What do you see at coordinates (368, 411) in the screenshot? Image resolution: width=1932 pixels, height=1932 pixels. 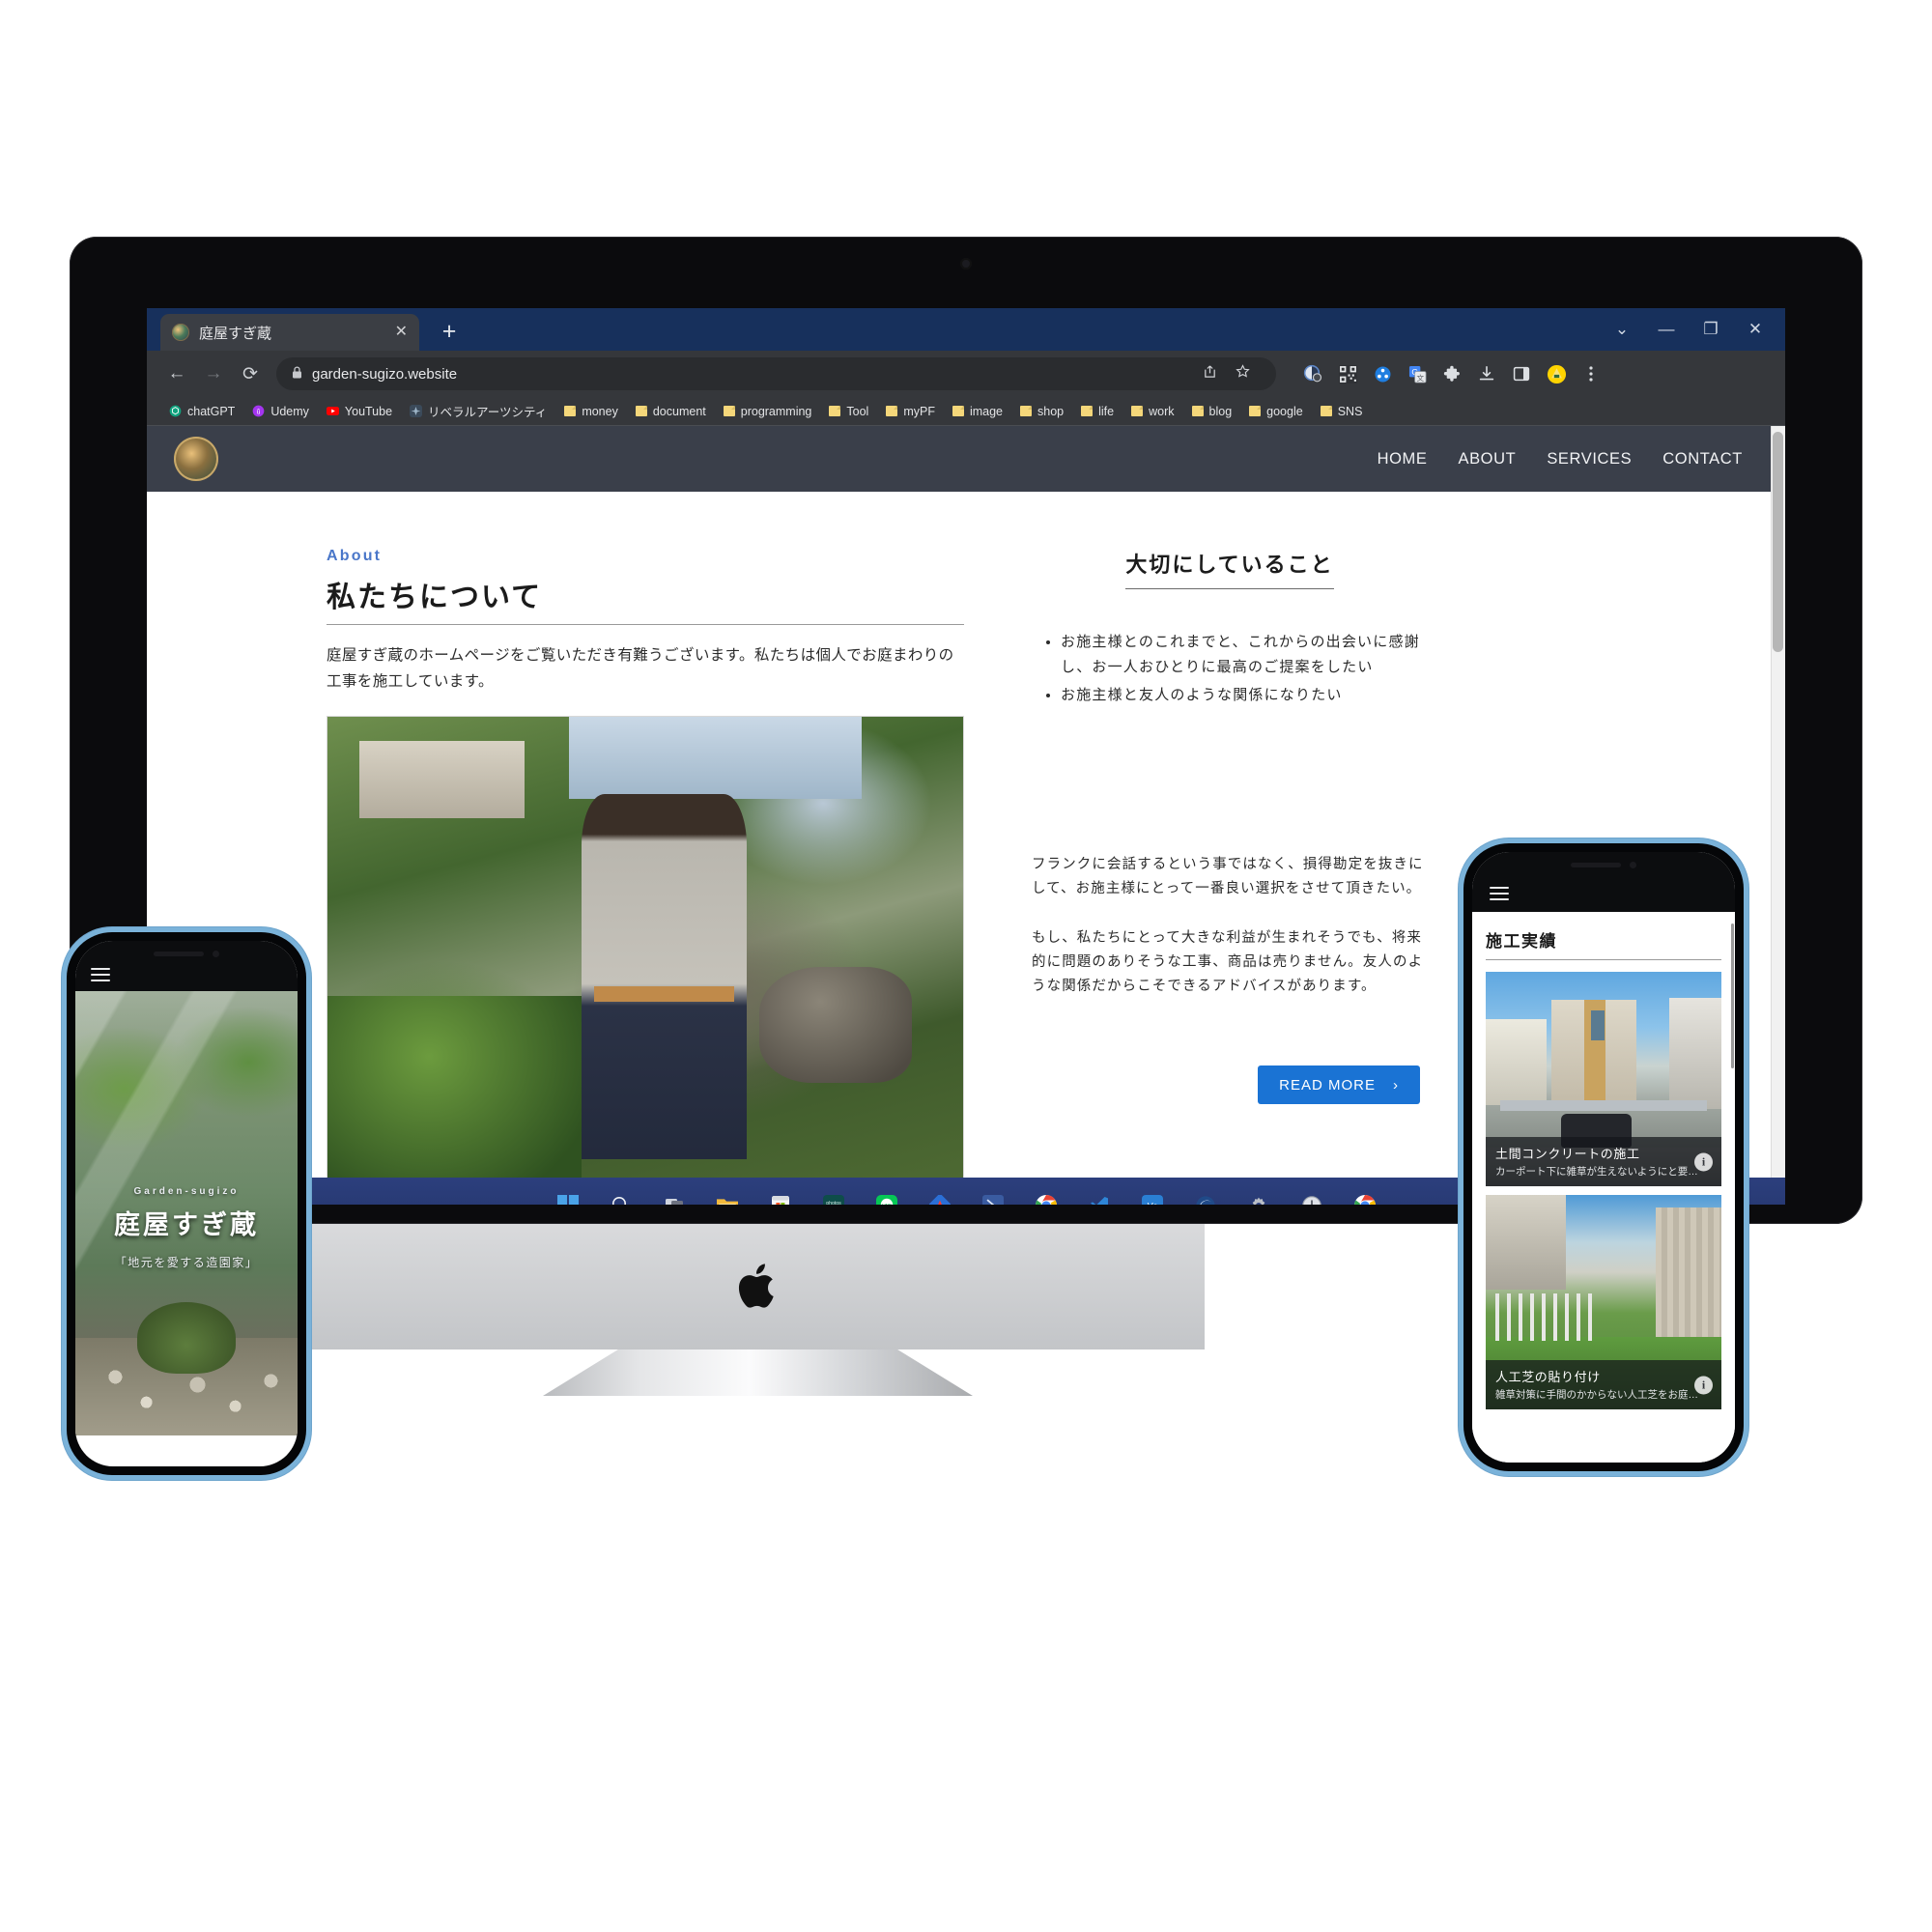 I see `bookmark-label: YouTube` at bounding box center [368, 411].